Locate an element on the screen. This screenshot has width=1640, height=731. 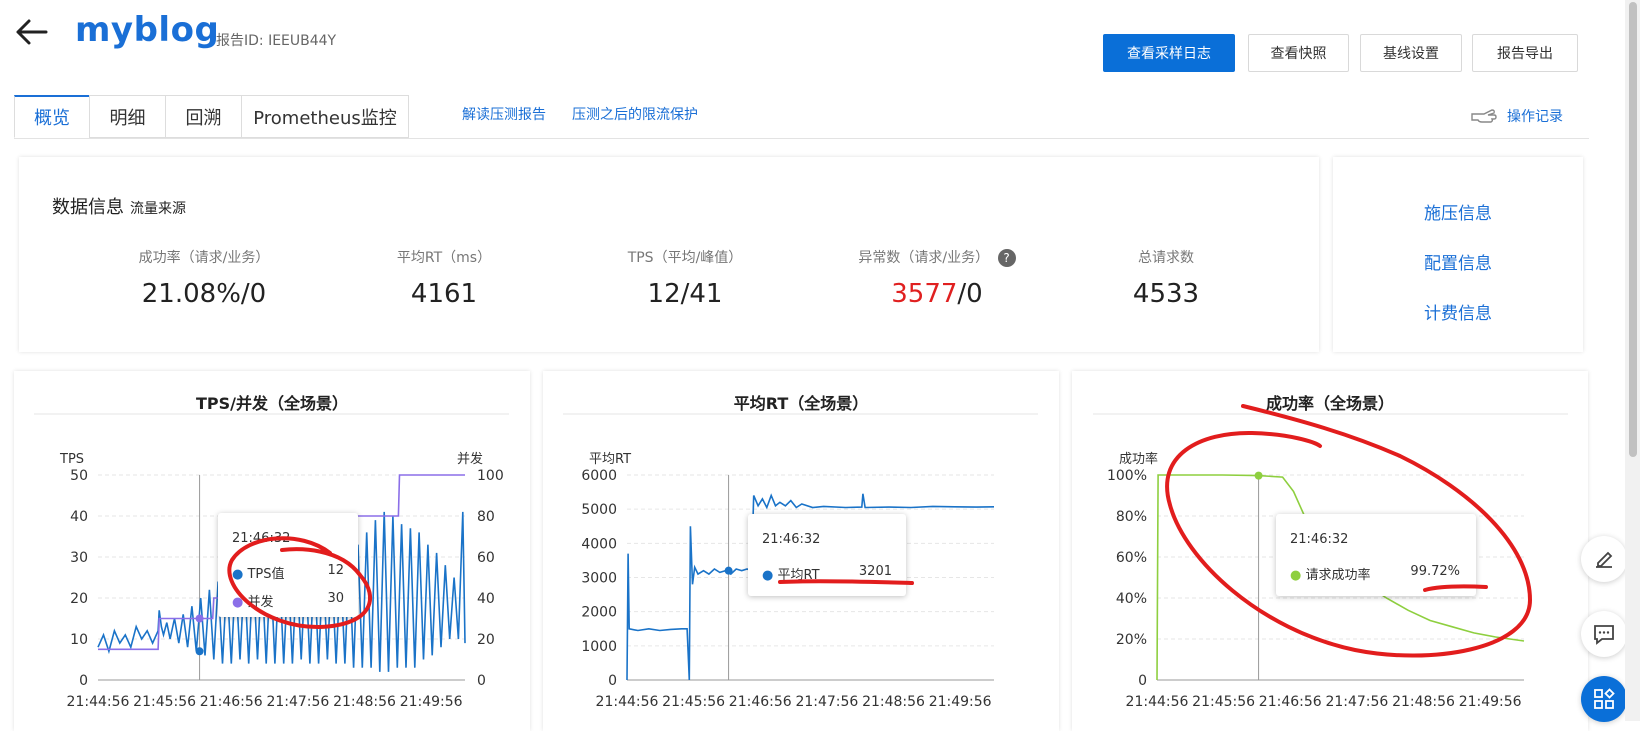
apps-button is located at coordinates (1604, 699).